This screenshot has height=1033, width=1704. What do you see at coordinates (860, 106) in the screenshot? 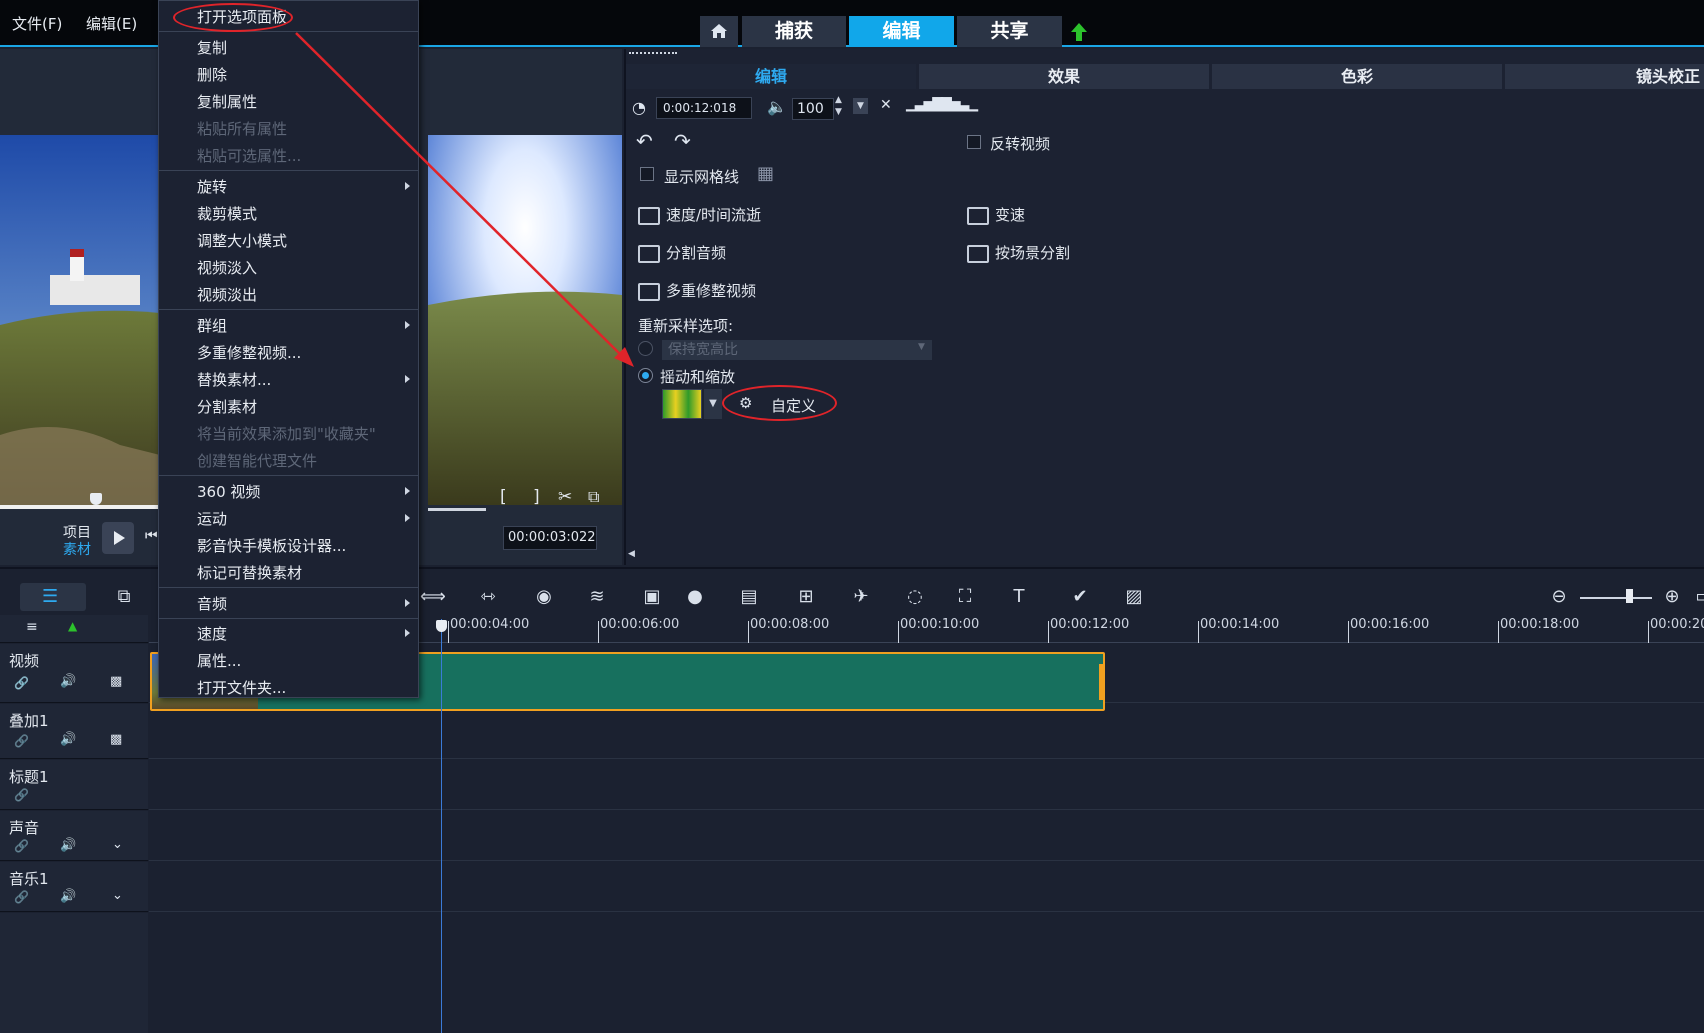
I see `volume-dropdown-icon: ▼` at bounding box center [860, 106].